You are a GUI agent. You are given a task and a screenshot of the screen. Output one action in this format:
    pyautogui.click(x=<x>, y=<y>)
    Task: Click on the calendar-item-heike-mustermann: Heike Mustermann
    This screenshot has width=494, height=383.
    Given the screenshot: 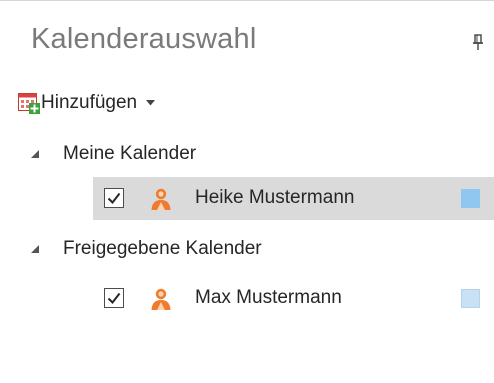 What is the action you would take?
    pyautogui.click(x=293, y=198)
    